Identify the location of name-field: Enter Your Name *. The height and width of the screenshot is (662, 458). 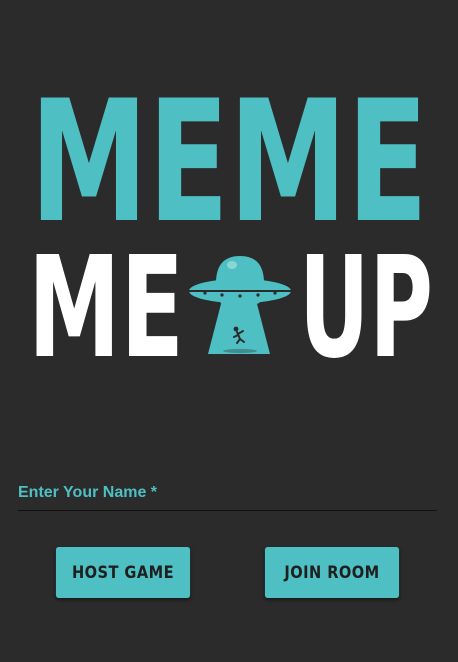
(227, 492).